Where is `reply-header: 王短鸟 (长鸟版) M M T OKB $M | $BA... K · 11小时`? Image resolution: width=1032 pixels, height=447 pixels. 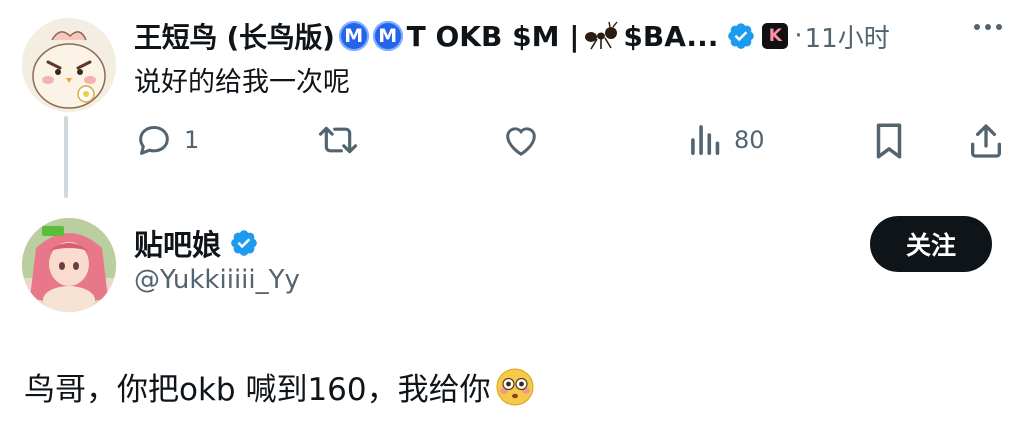 reply-header: 王短鸟 (长鸟版) M M T OKB $M | $BA... K · 11小时 is located at coordinates (512, 36).